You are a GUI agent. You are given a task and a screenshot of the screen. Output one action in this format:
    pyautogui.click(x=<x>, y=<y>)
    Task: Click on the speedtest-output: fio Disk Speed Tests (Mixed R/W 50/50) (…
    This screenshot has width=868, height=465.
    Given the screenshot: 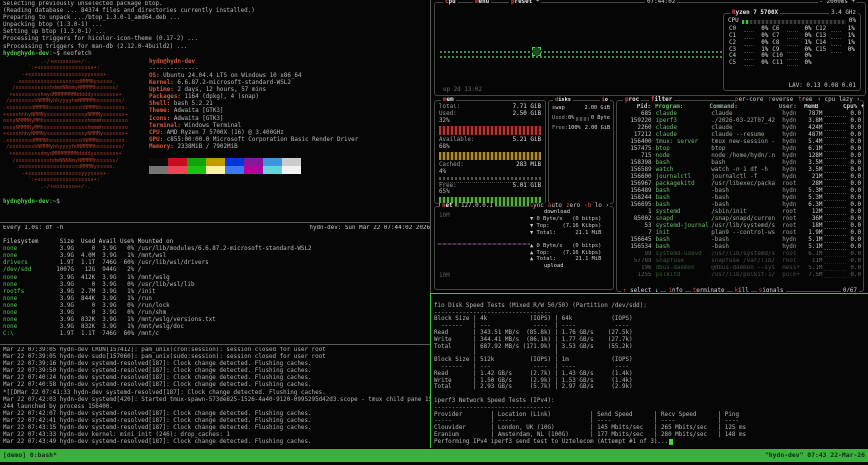 What is the action you would take?
    pyautogui.click(x=590, y=370)
    